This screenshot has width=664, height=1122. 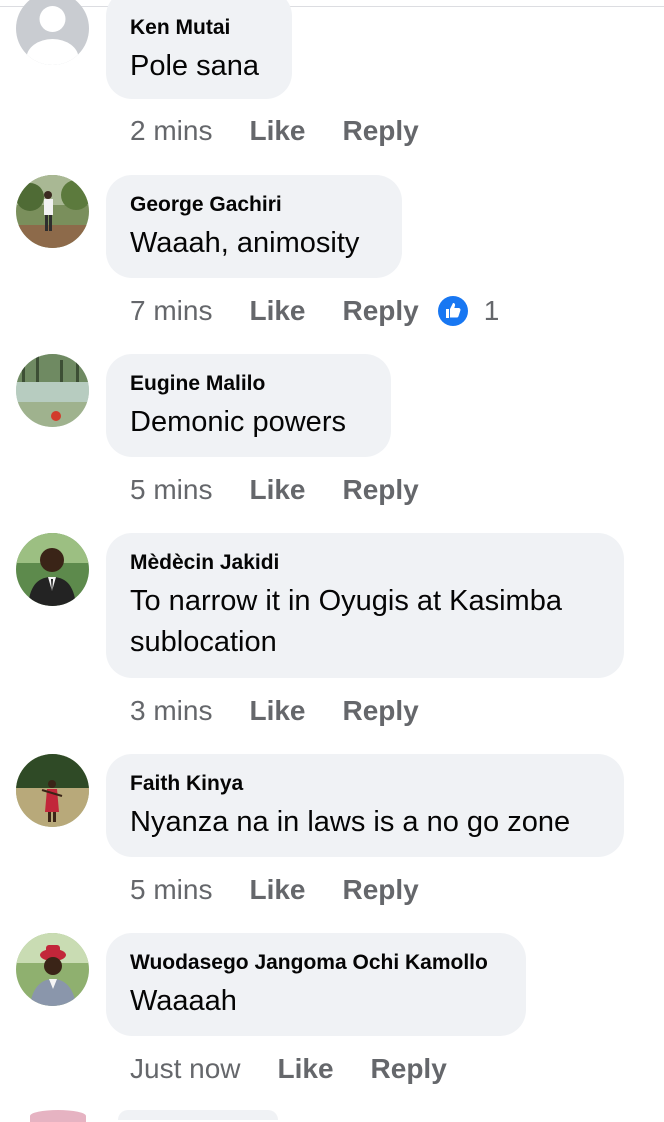 I want to click on comment-time: Just now, so click(x=185, y=1069).